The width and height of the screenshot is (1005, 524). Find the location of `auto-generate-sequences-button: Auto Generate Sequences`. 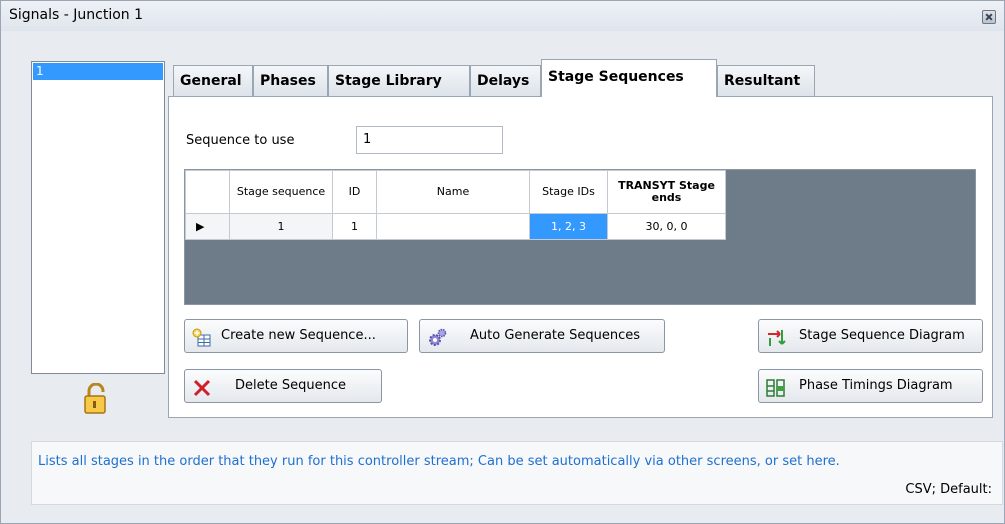

auto-generate-sequences-button: Auto Generate Sequences is located at coordinates (542, 336).